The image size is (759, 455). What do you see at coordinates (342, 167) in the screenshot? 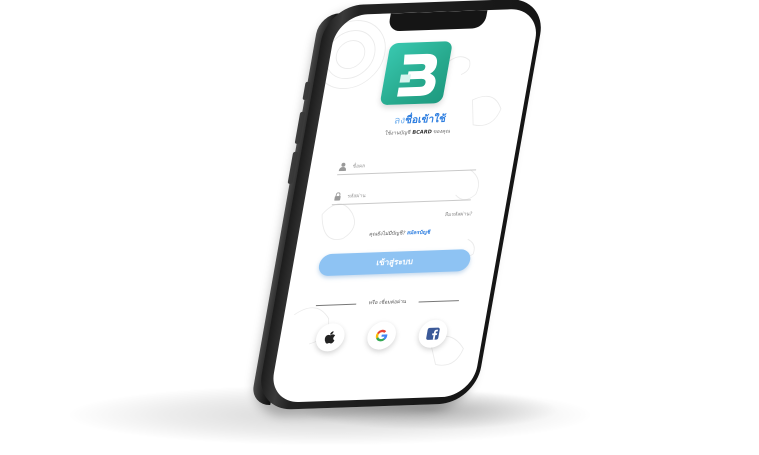
I see `user-icon` at bounding box center [342, 167].